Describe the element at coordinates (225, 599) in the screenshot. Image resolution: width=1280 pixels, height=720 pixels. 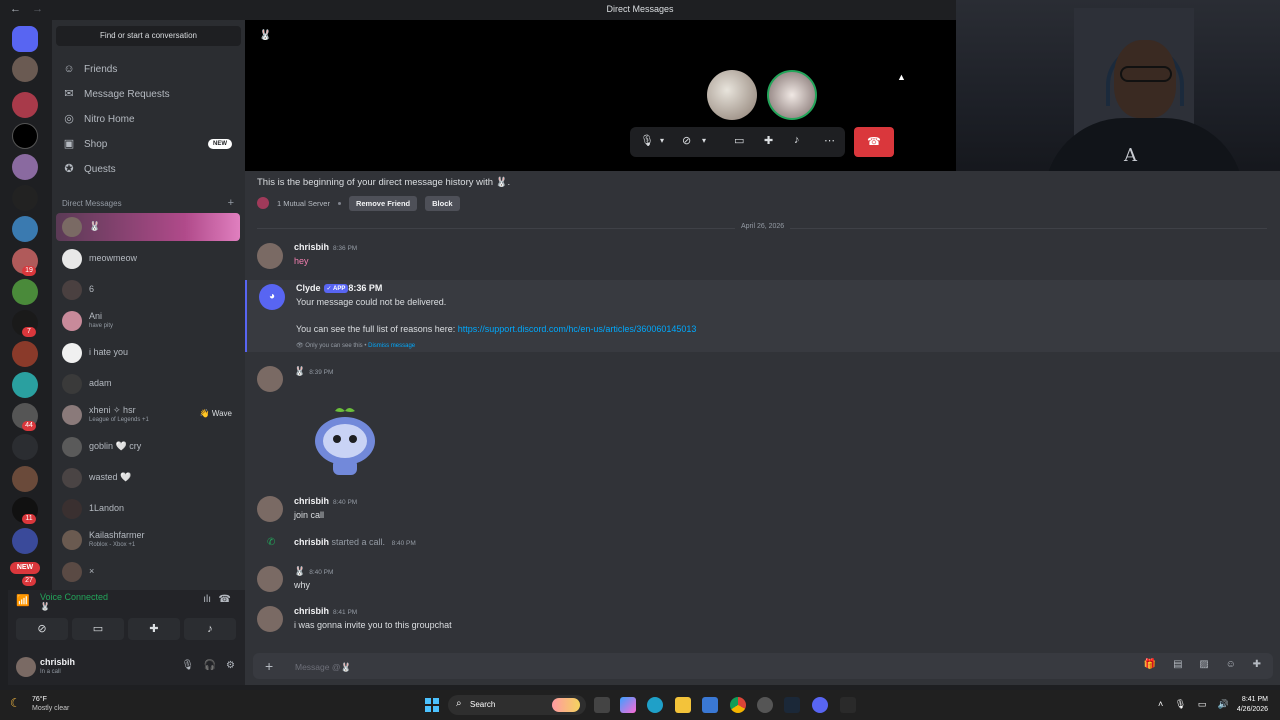
I see `disconnect-icon: ☎` at that location.